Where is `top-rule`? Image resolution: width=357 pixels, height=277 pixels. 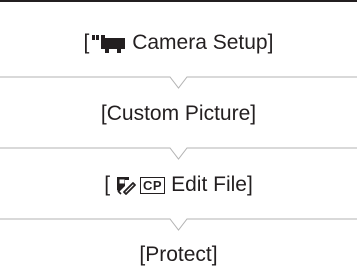
top-rule is located at coordinates (178, 1).